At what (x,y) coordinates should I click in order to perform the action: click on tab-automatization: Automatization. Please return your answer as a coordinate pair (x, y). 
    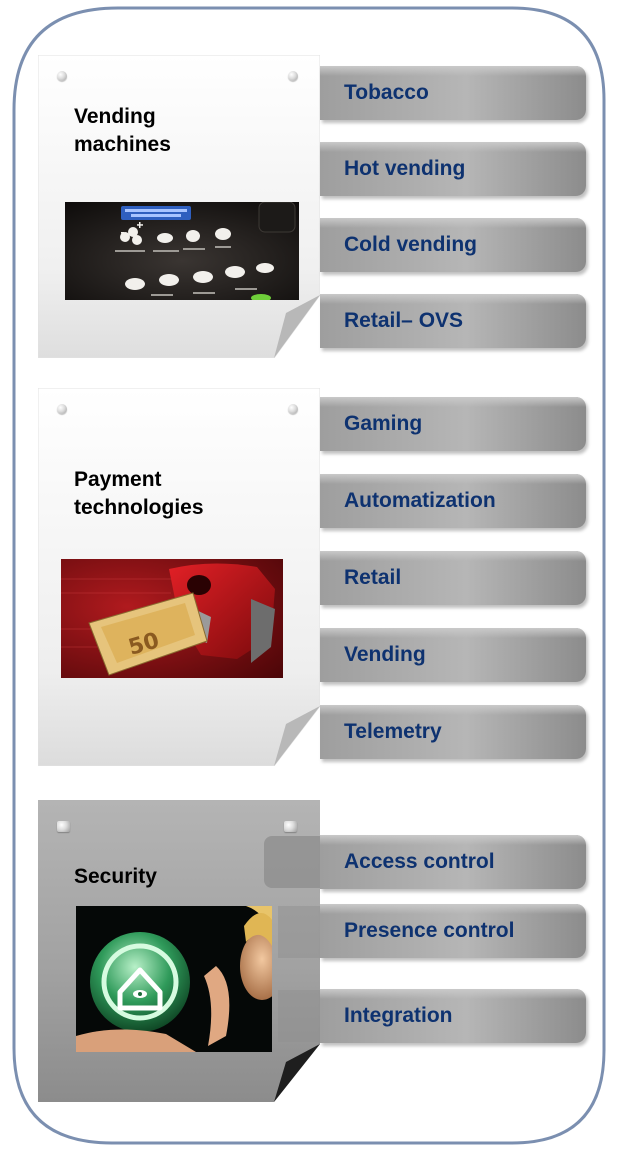
    Looking at the image, I should click on (453, 501).